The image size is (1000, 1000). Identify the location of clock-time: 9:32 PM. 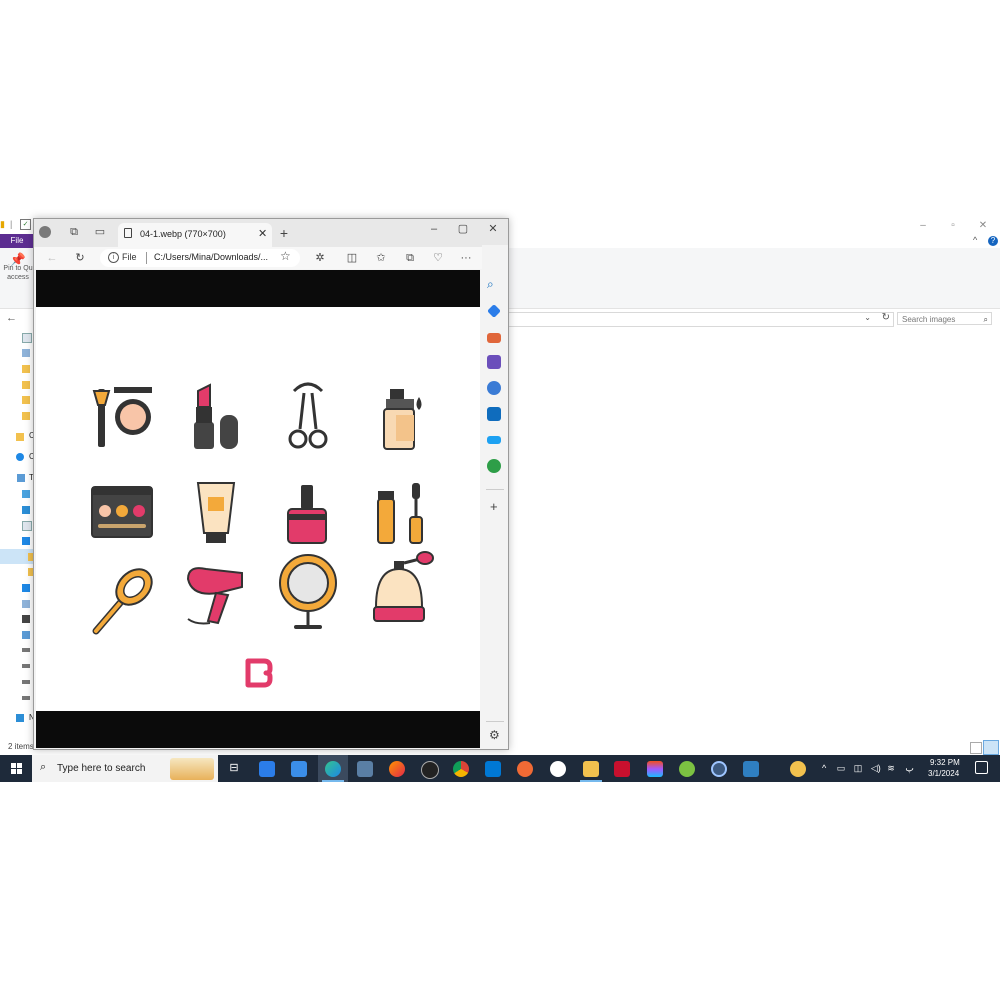
(945, 762).